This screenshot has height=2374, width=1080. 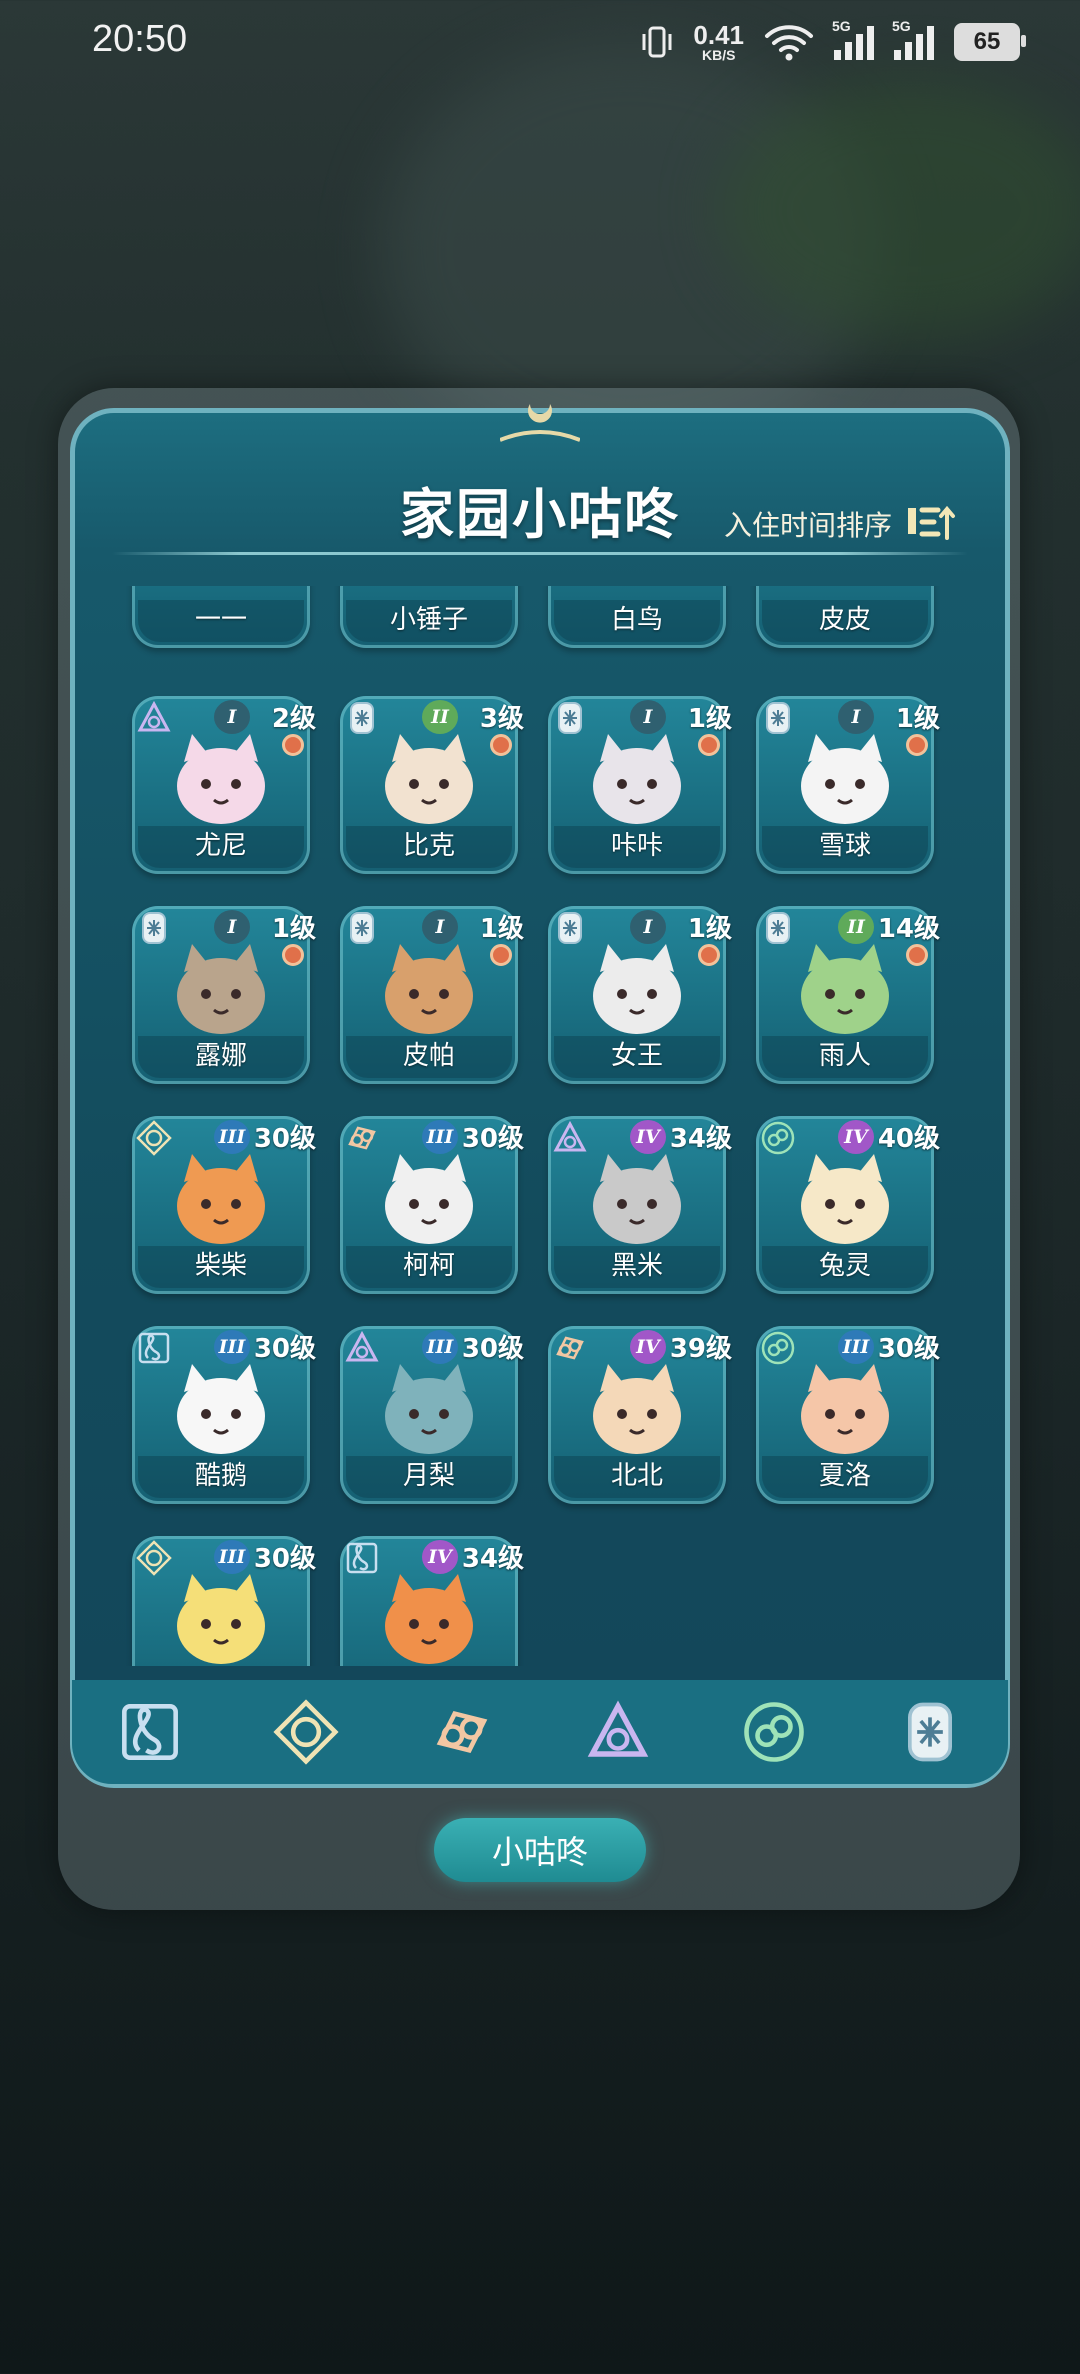 What do you see at coordinates (808, 525) in the screenshot?
I see `sort-label: 入住时间排序` at bounding box center [808, 525].